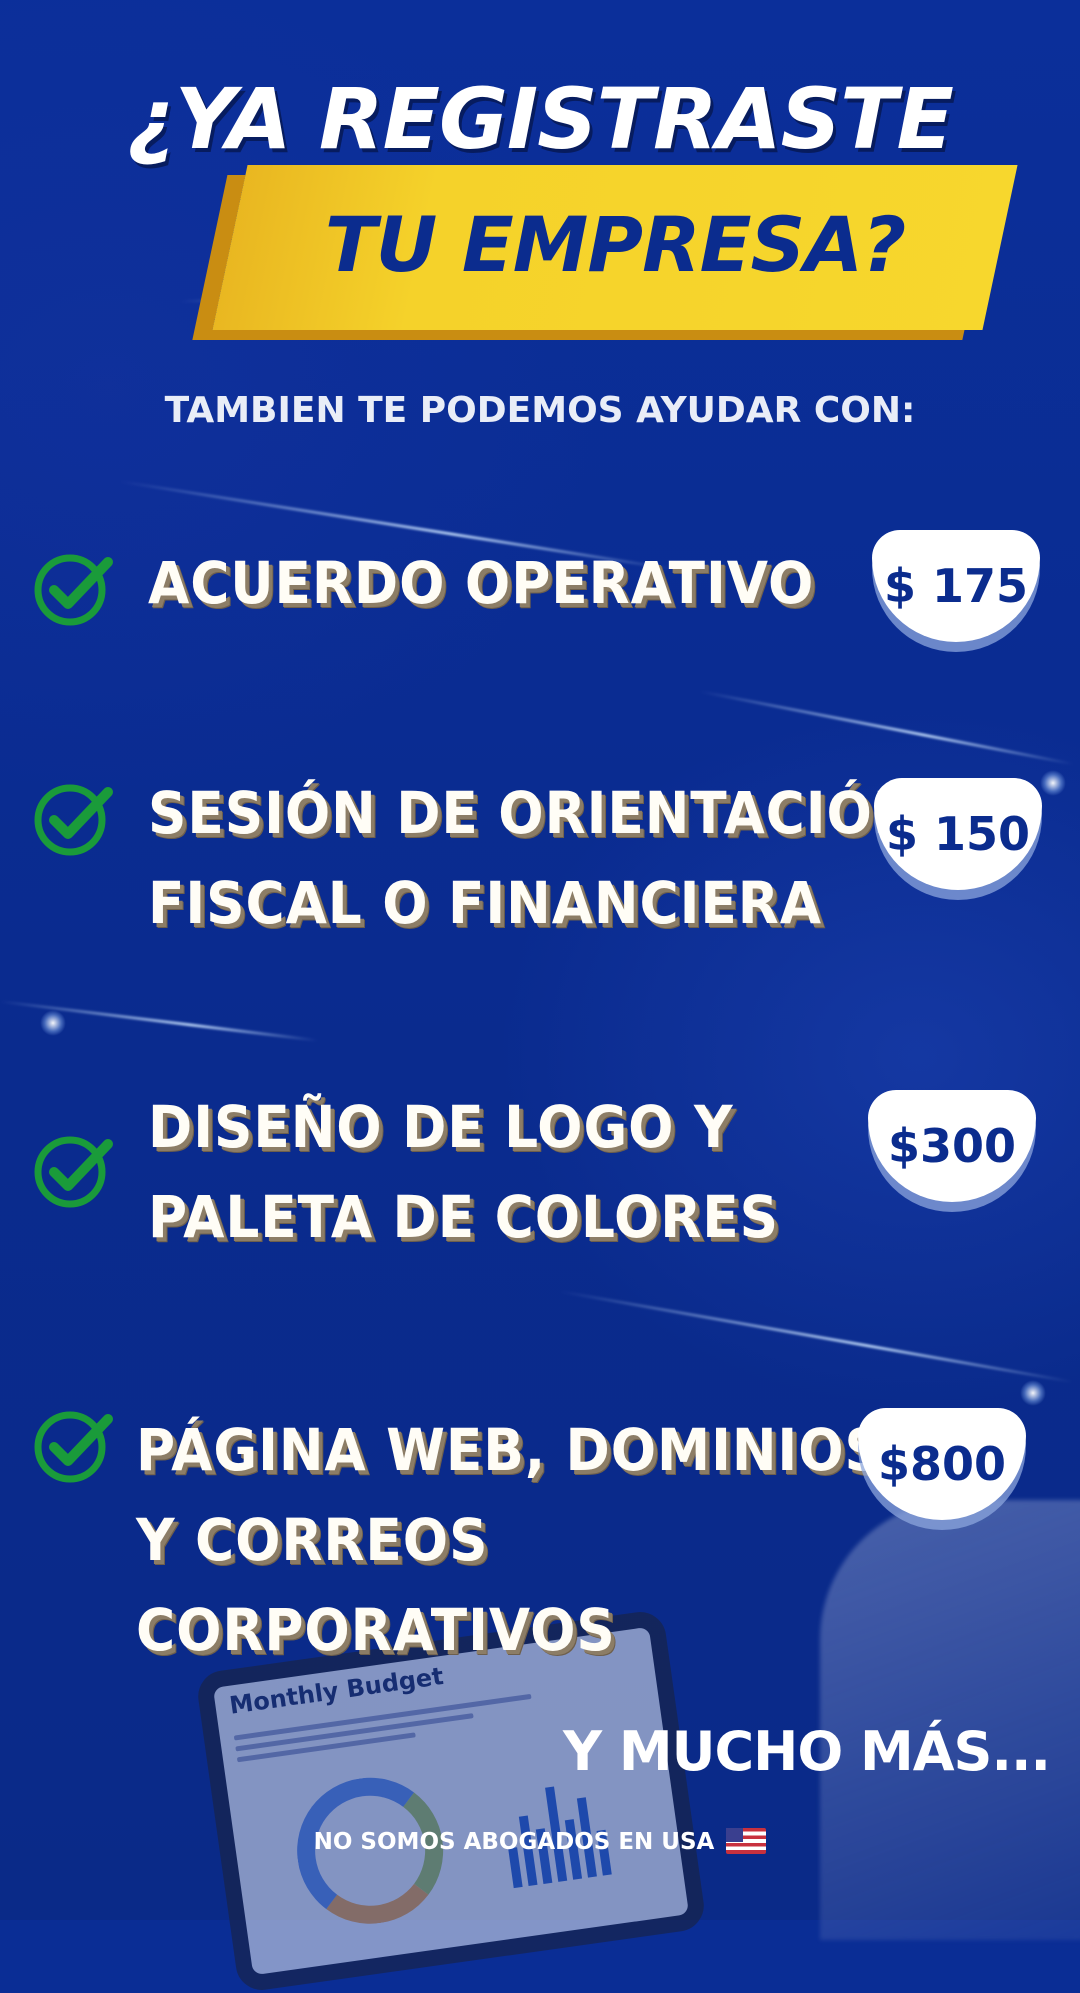  What do you see at coordinates (376, 1630) in the screenshot?
I see `service-label-line: CORPORATIVOS` at bounding box center [376, 1630].